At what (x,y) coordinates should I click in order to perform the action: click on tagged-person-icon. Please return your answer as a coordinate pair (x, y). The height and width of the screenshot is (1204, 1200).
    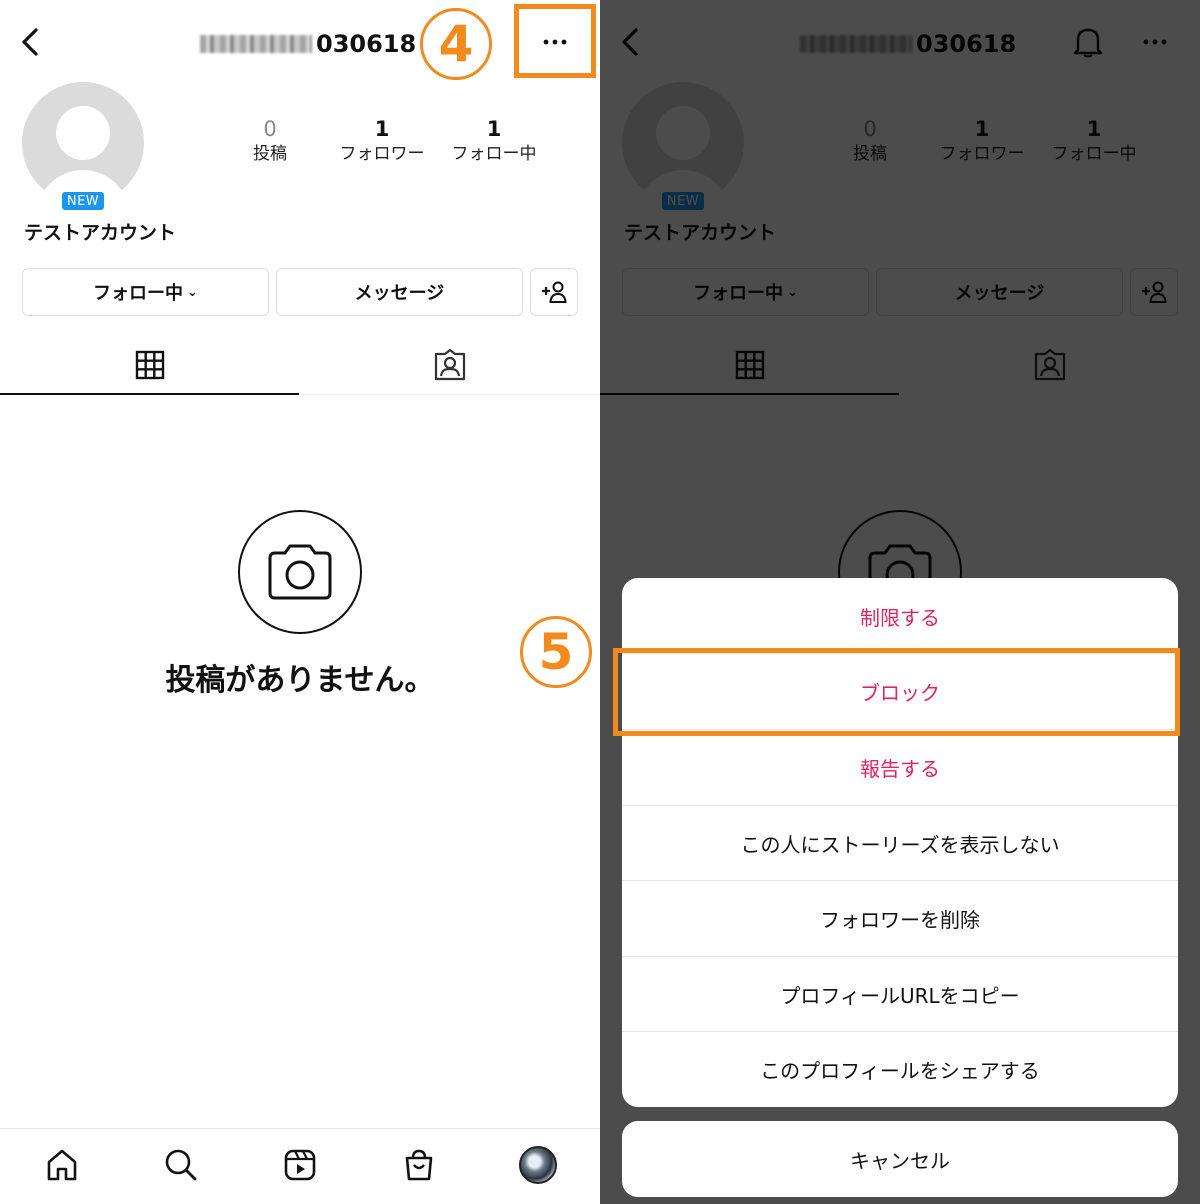
    Looking at the image, I should click on (450, 365).